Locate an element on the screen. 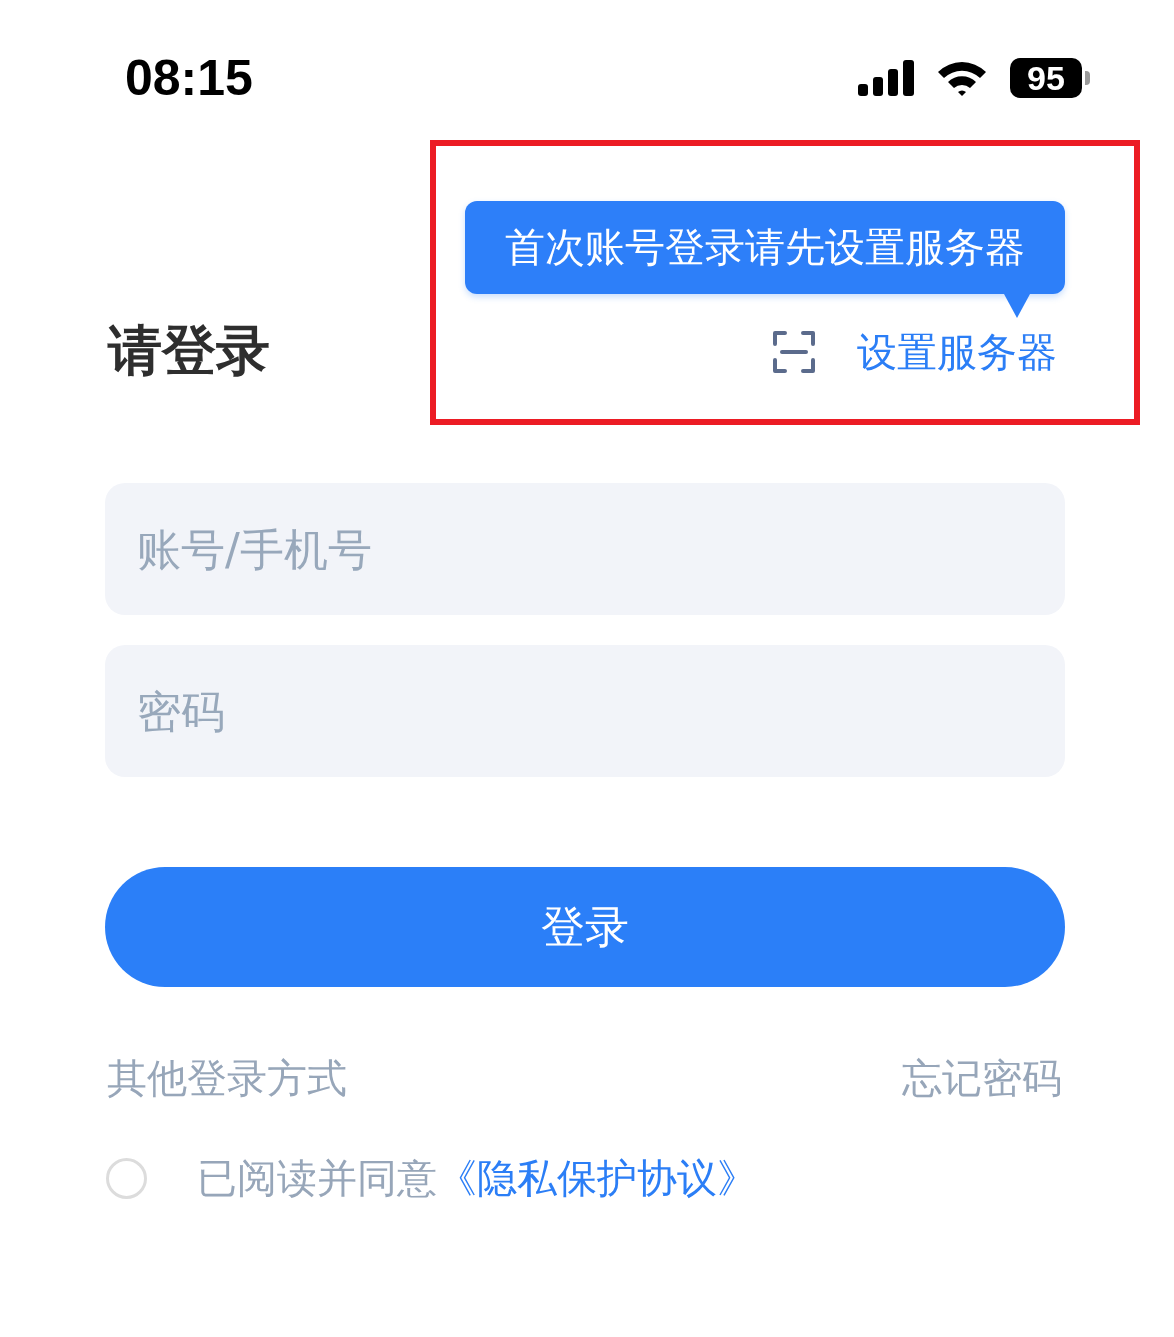  tooltip-pointer-icon is located at coordinates (1017, 306).